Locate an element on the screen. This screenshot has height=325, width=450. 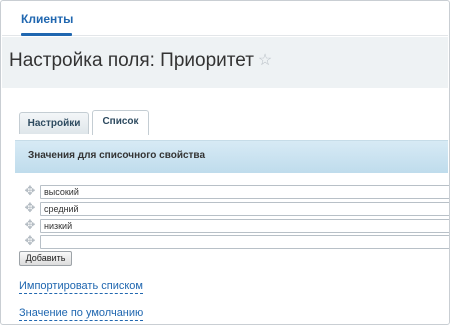
page-title: Настройка поля: Приоритет ☆ is located at coordinates (140, 61).